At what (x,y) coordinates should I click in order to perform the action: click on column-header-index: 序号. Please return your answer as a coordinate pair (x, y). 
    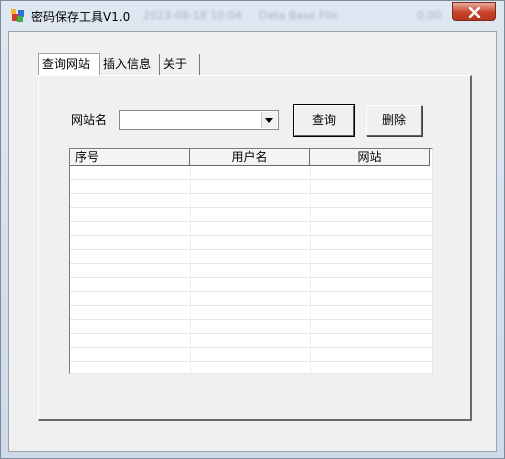
    Looking at the image, I should click on (130, 157).